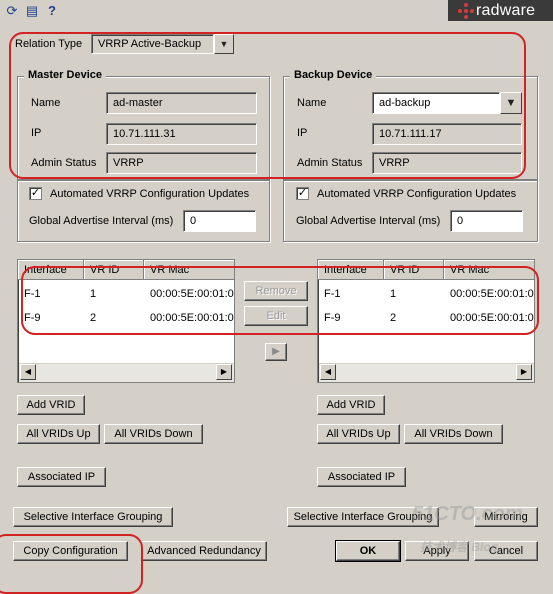 The height and width of the screenshot is (594, 553). Describe the element at coordinates (276, 352) in the screenshot. I see `copy-right-arrow-icon: ▶` at that location.